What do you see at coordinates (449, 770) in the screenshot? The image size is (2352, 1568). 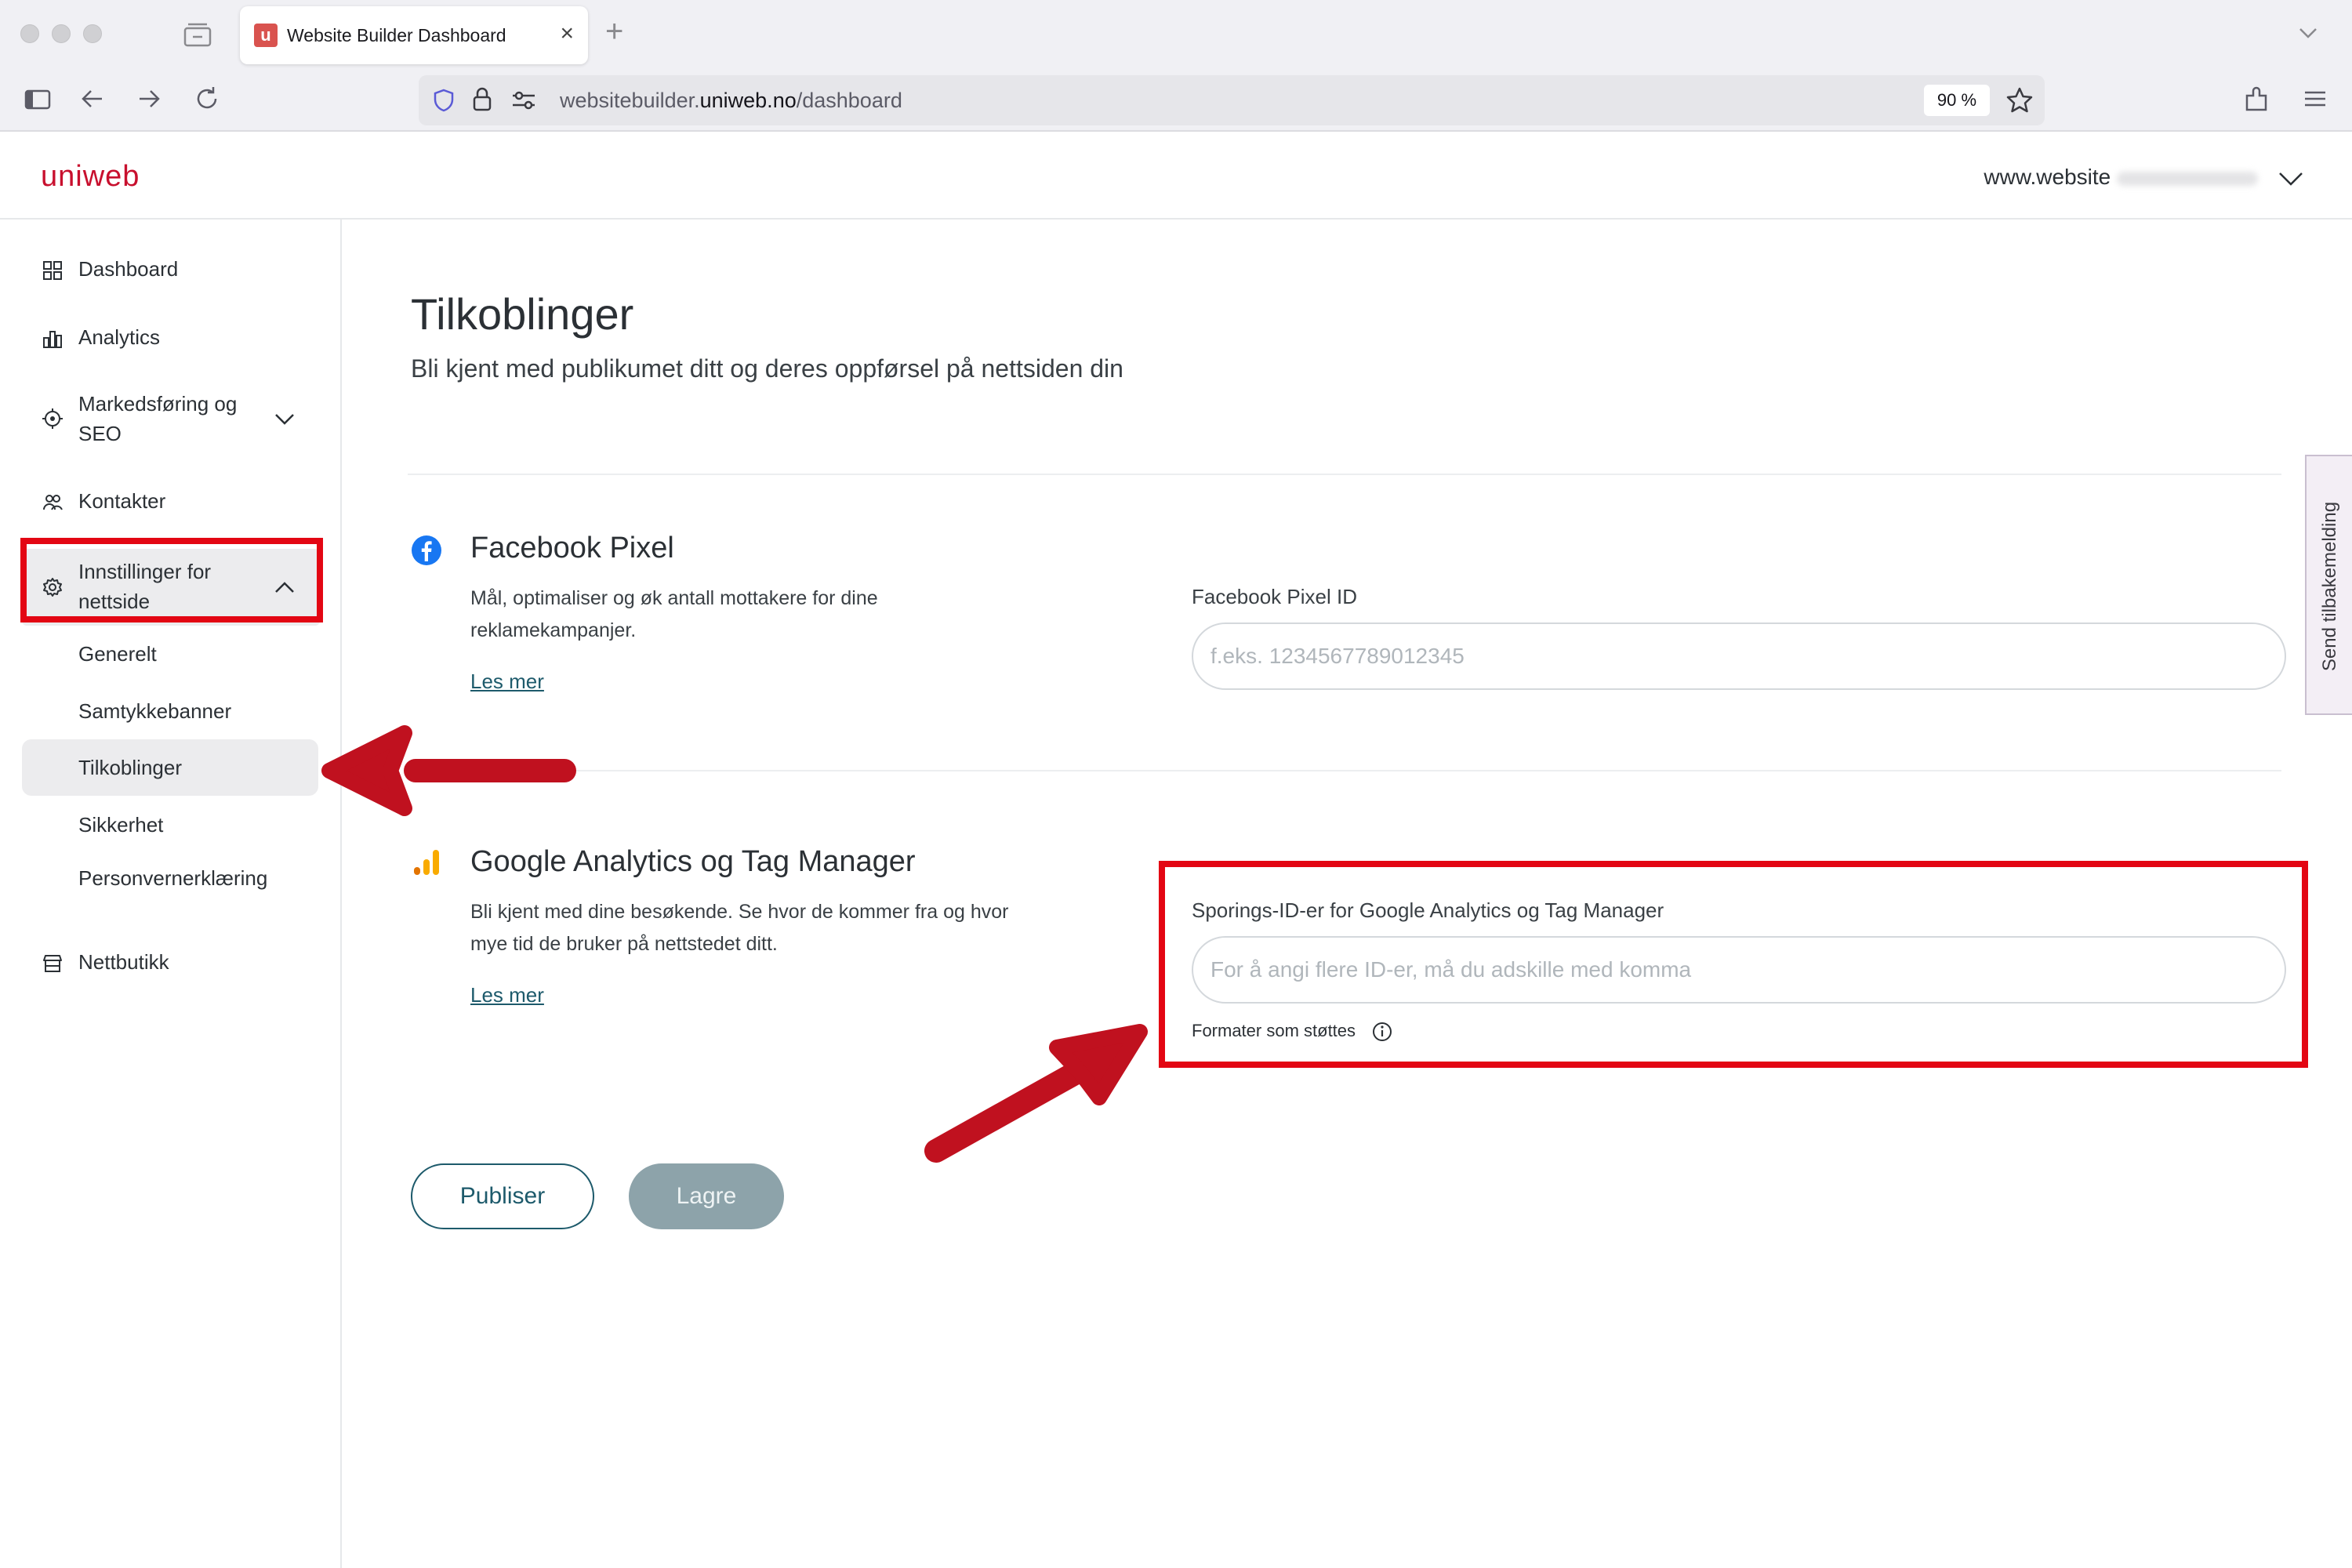 I see `annotation-arrow-left` at bounding box center [449, 770].